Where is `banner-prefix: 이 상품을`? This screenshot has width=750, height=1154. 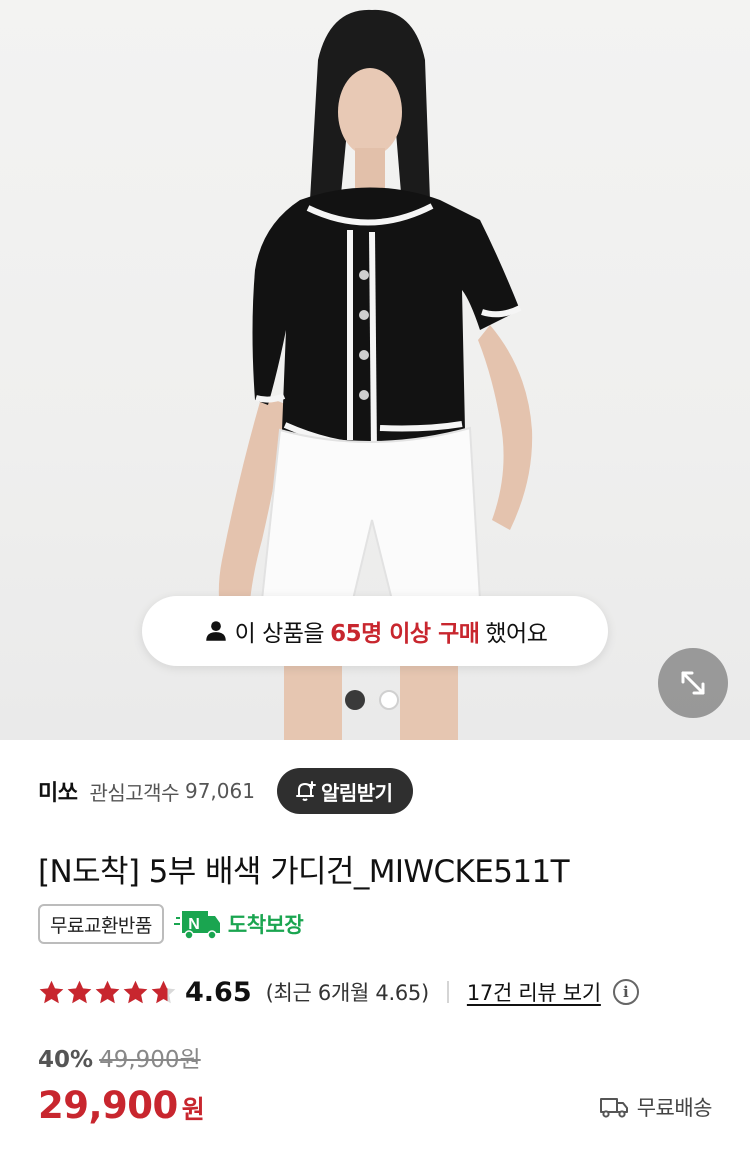 banner-prefix: 이 상품을 is located at coordinates (279, 634).